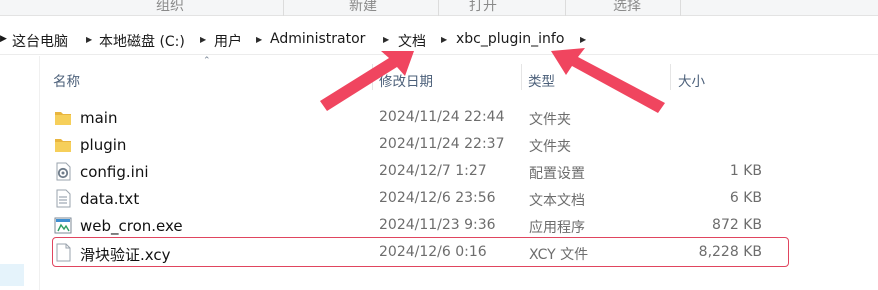 This screenshot has width=878, height=290. Describe the element at coordinates (114, 172) in the screenshot. I see `file-name: config.ini` at that location.